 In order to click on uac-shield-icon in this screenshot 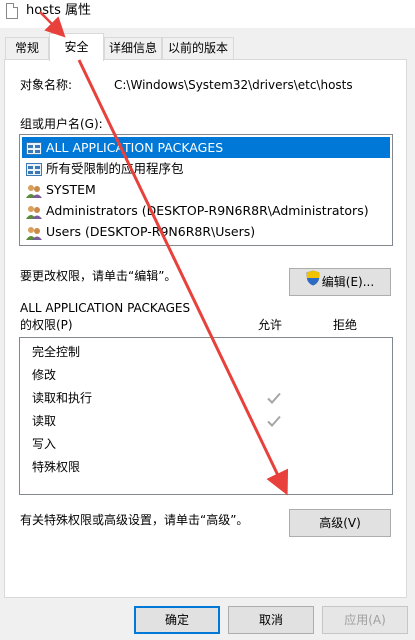, I will do `click(313, 282)`.